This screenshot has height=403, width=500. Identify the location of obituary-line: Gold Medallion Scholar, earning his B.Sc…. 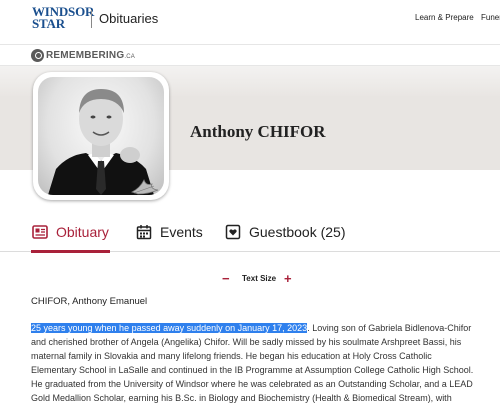
(241, 398).